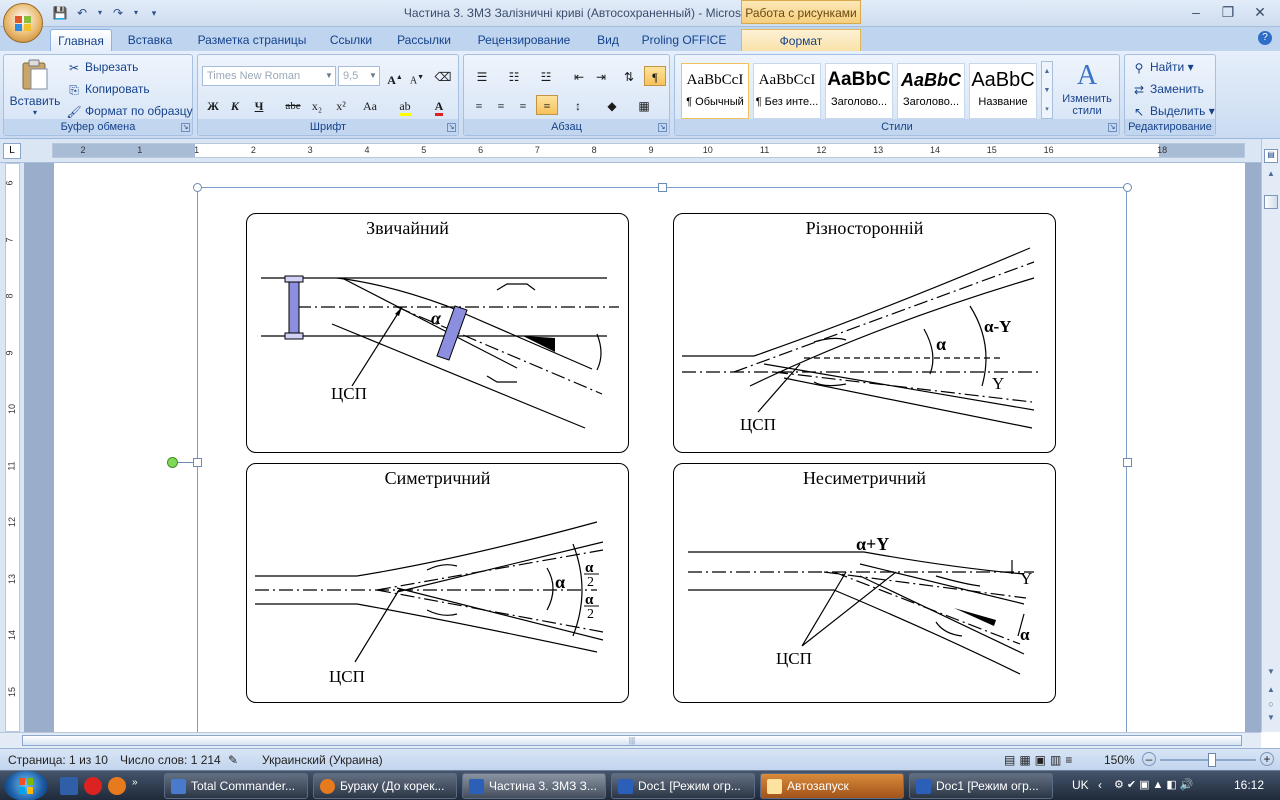 The width and height of the screenshot is (1280, 800). I want to click on grow-font-button: A▲, so click(395, 76).